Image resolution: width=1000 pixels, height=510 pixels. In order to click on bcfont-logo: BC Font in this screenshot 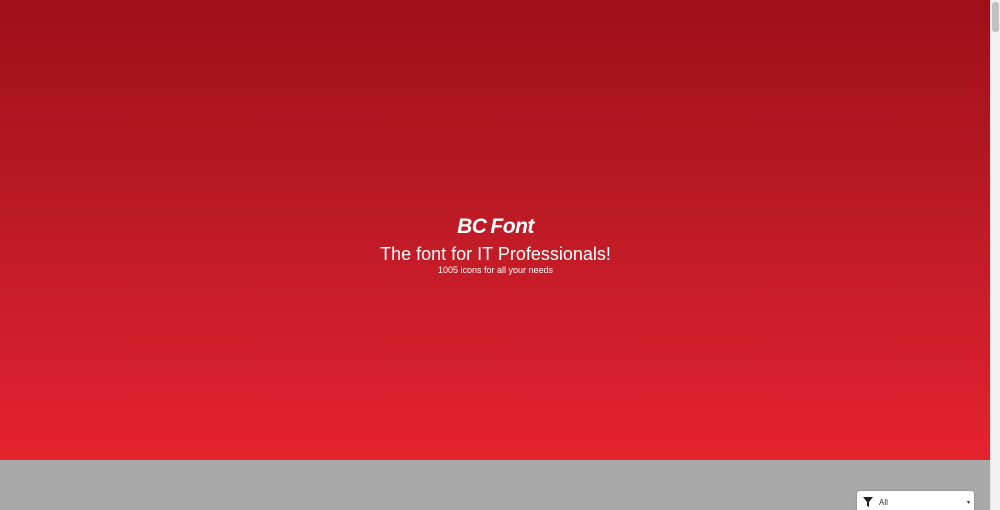, I will do `click(495, 227)`.